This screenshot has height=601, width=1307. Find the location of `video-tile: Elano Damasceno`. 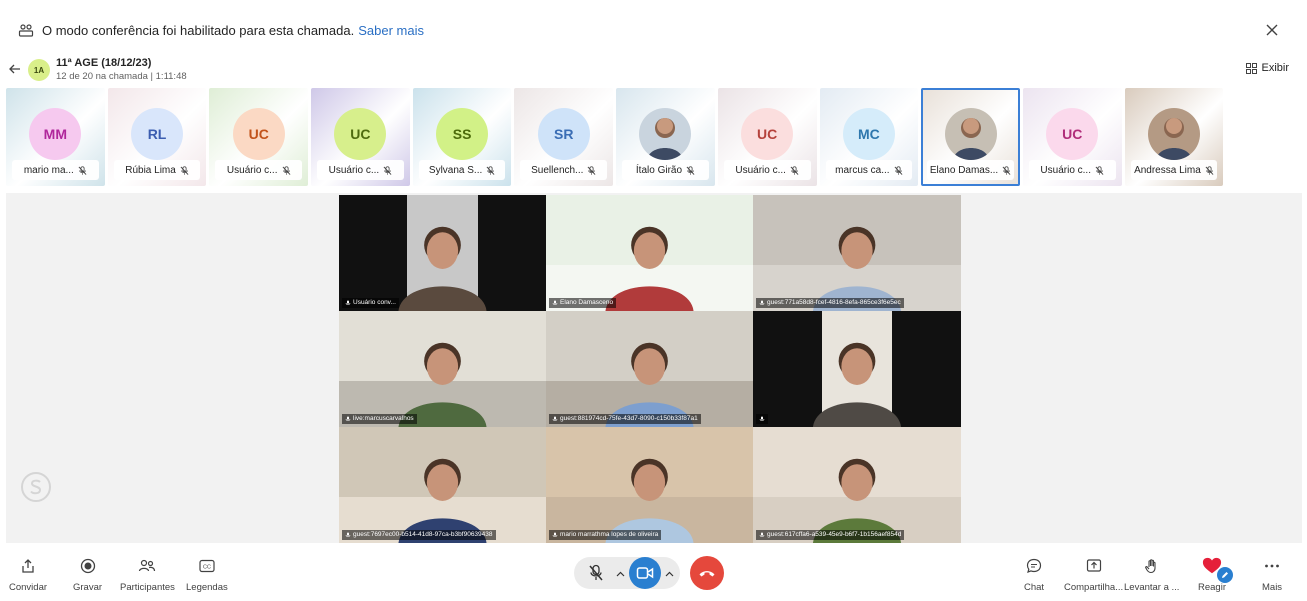

video-tile: Elano Damasceno is located at coordinates (649, 253).